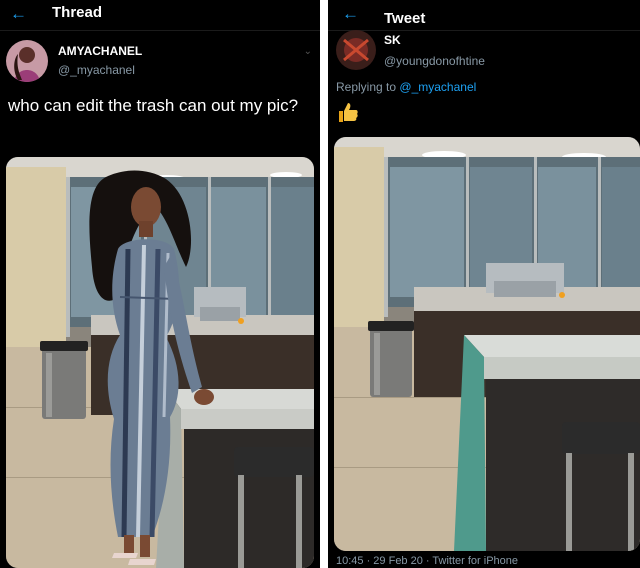 The height and width of the screenshot is (568, 640). Describe the element at coordinates (348, 112) in the screenshot. I see `thumbs-up-icon` at that location.